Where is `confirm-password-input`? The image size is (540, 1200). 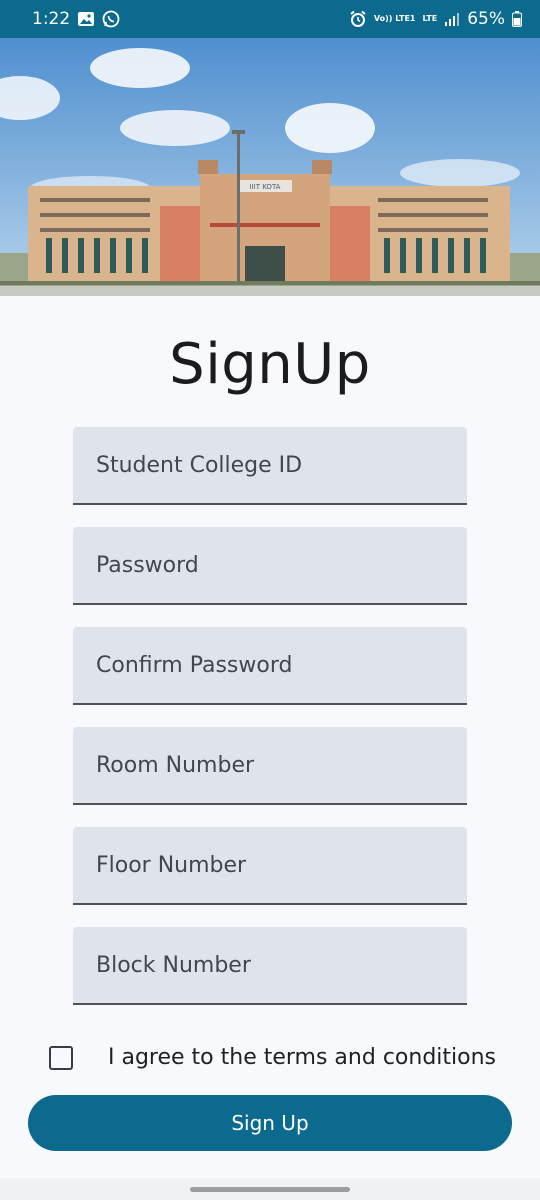
confirm-password-input is located at coordinates (270, 665).